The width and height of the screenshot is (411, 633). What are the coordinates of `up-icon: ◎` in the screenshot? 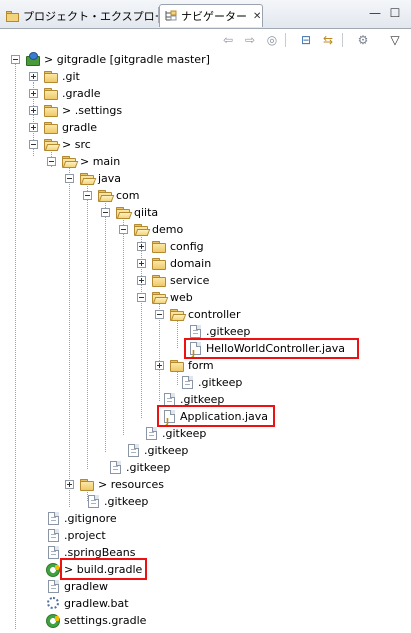 It's located at (272, 40).